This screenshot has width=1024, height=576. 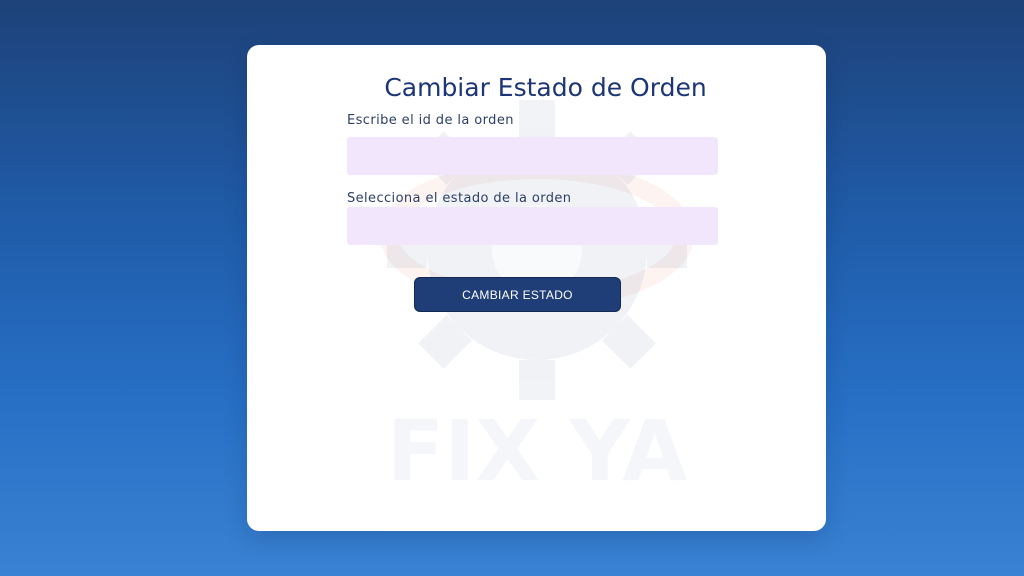 I want to click on order-id-label: Escribe el id de la orden, so click(x=430, y=120).